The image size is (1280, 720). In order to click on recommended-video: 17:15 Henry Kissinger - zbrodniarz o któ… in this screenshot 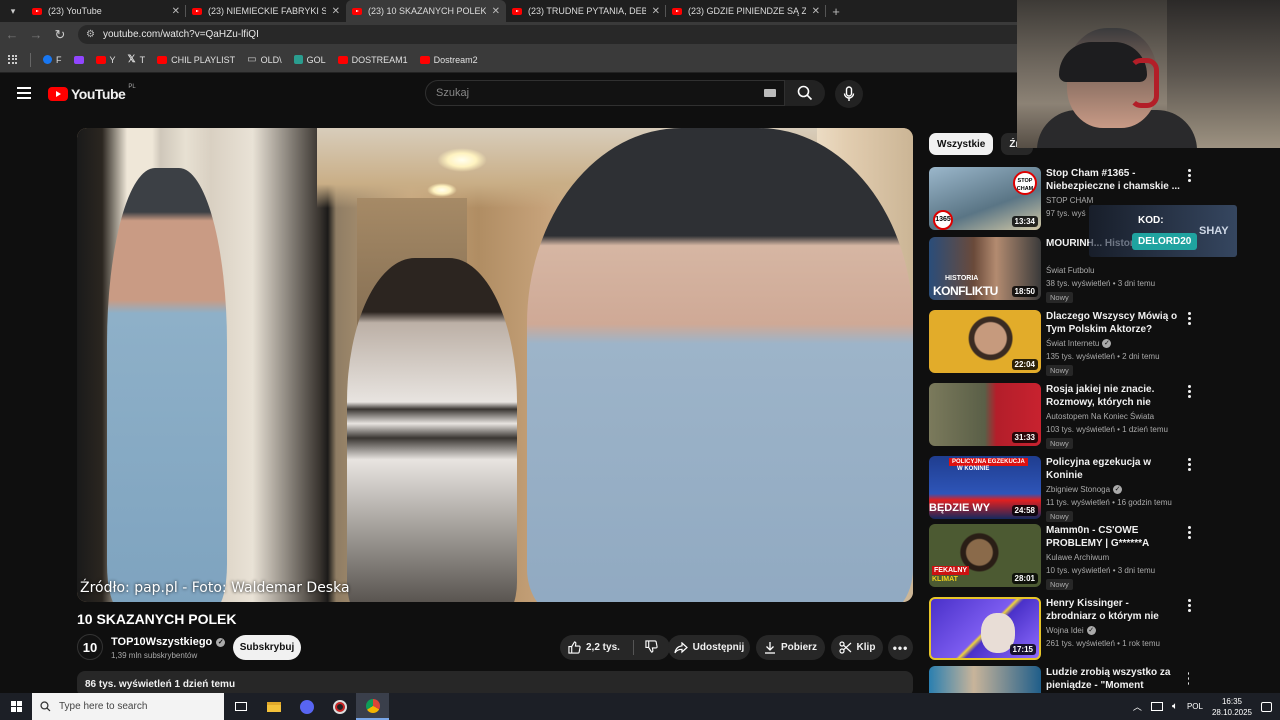, I will do `click(1060, 630)`.